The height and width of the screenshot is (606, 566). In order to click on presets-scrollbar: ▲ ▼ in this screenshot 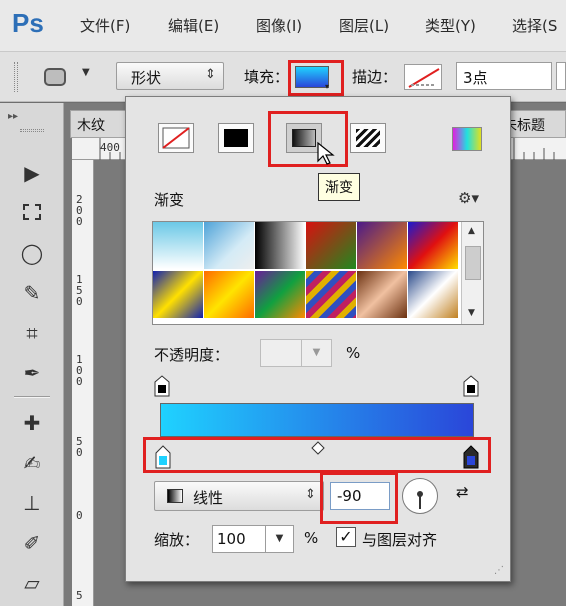, I will do `click(472, 273)`.